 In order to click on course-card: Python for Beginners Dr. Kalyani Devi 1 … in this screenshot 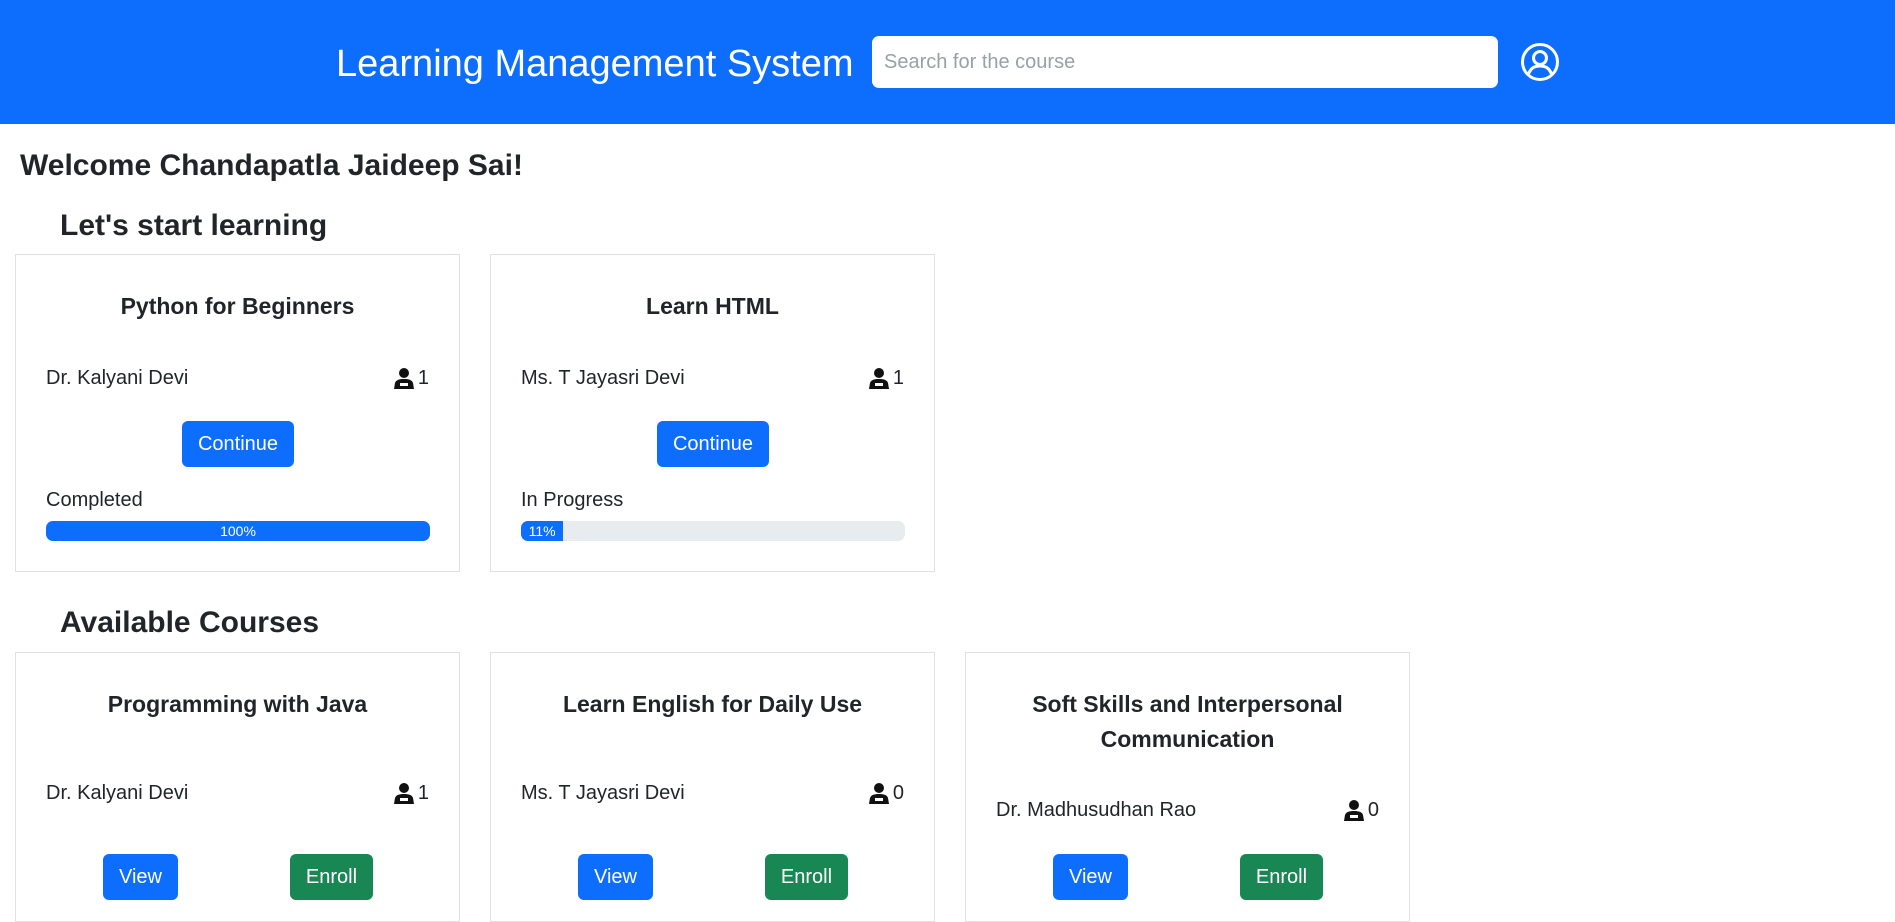, I will do `click(237, 413)`.